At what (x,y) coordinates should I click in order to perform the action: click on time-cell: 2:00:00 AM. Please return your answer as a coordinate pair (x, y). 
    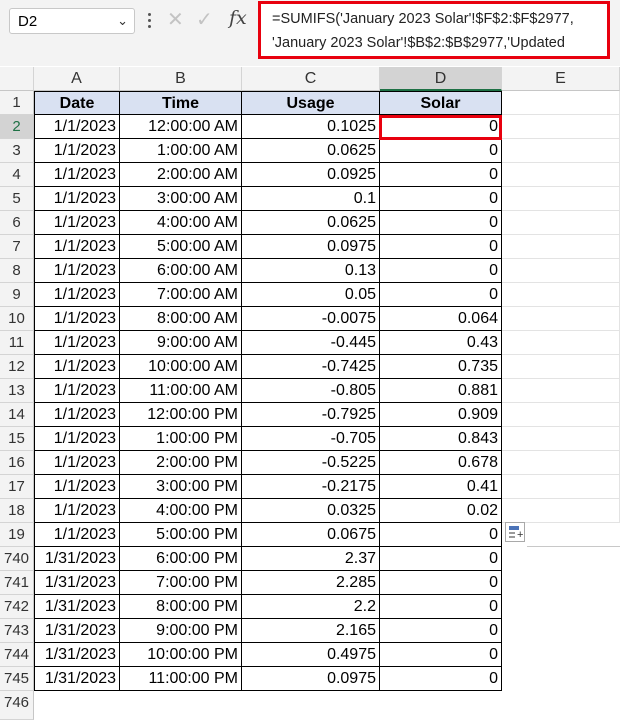
    Looking at the image, I should click on (181, 175).